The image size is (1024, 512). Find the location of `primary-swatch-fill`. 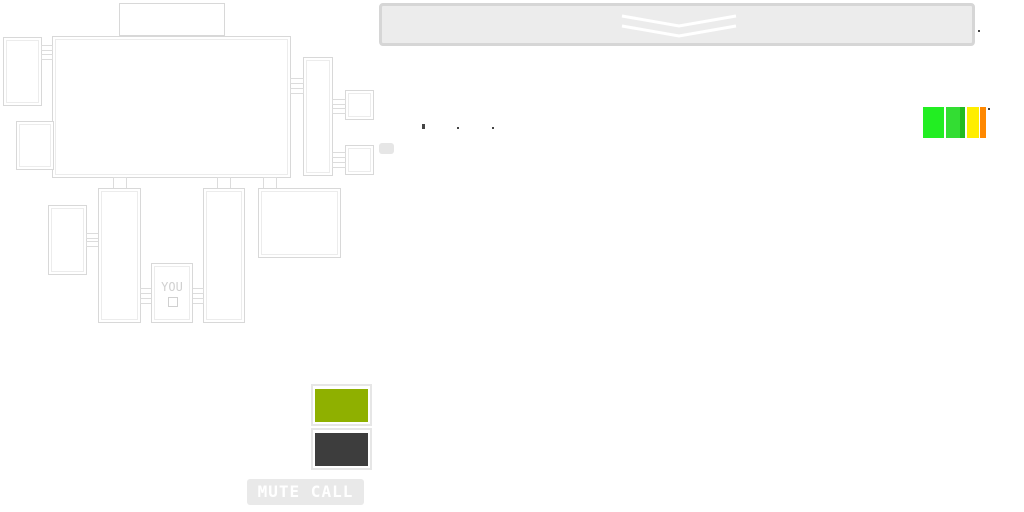

primary-swatch-fill is located at coordinates (341, 405).